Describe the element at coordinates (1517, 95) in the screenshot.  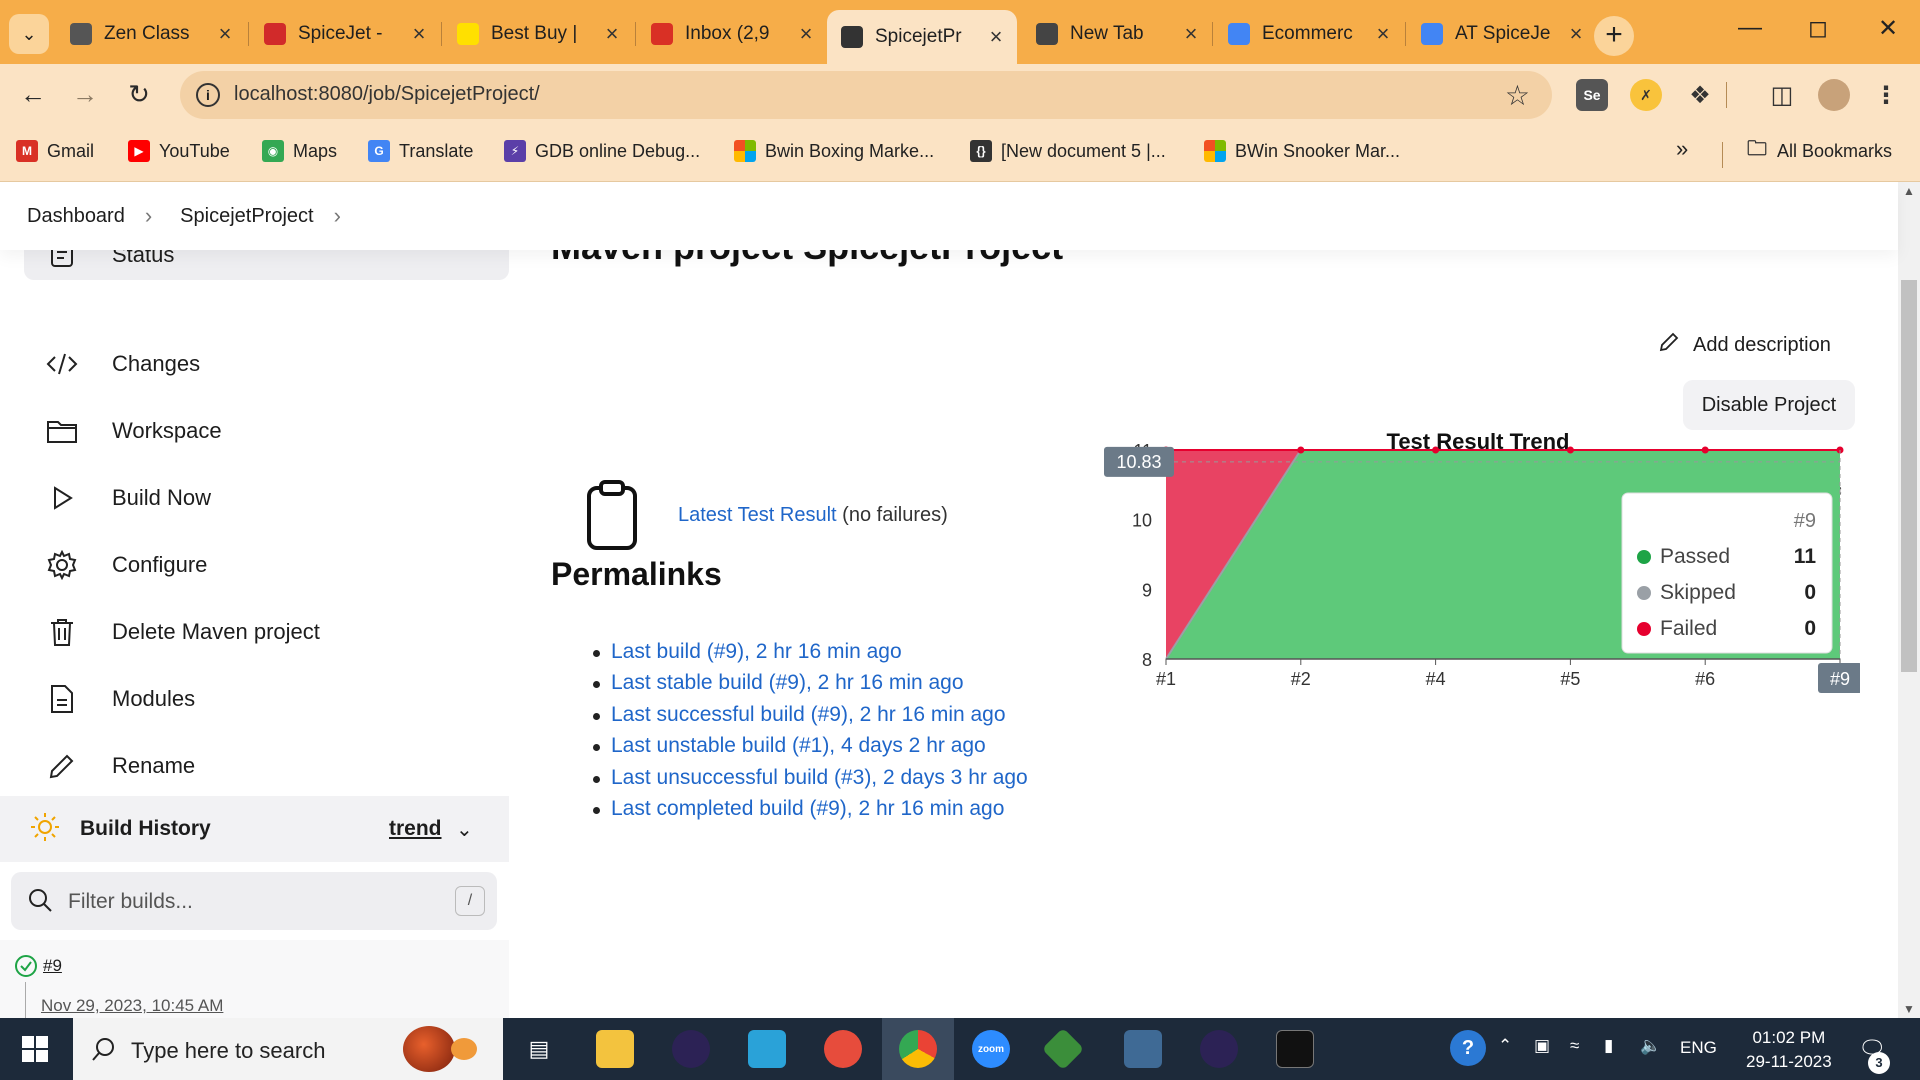
I see `bookmark-star-icon: ☆` at that location.